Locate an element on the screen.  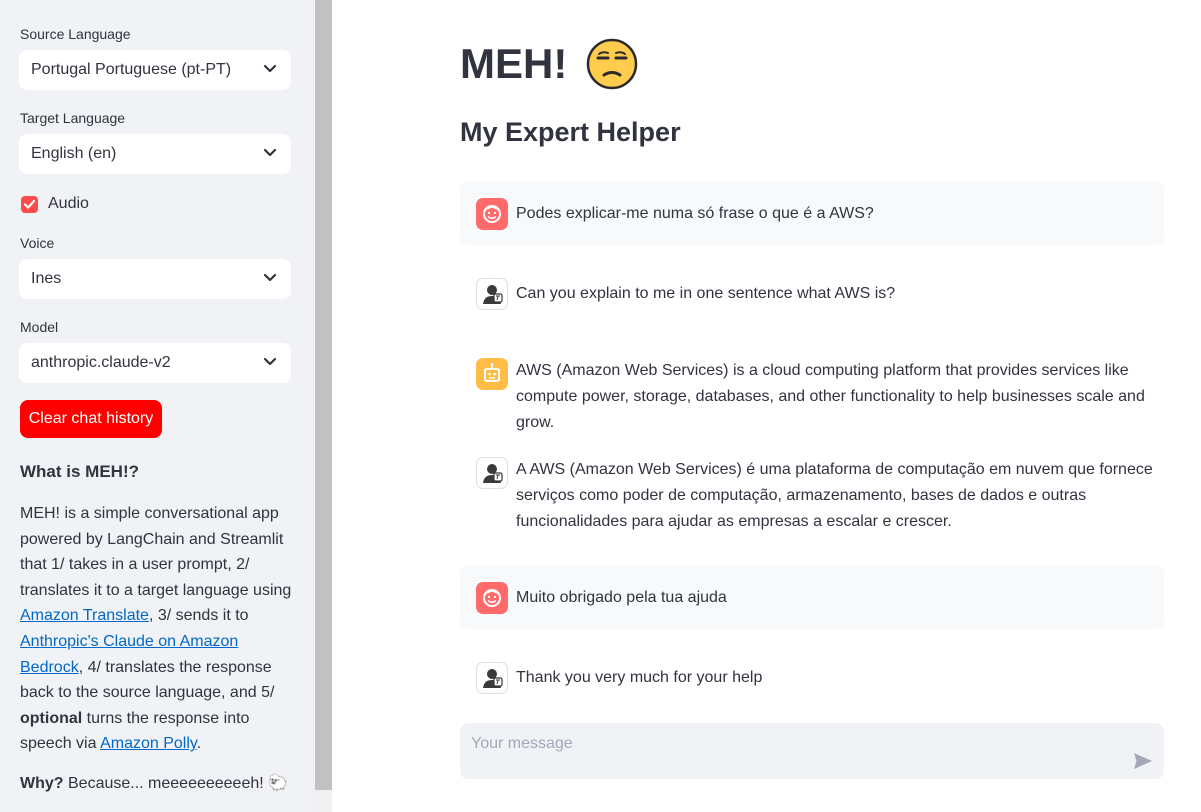
chat-input-container is located at coordinates (812, 751).